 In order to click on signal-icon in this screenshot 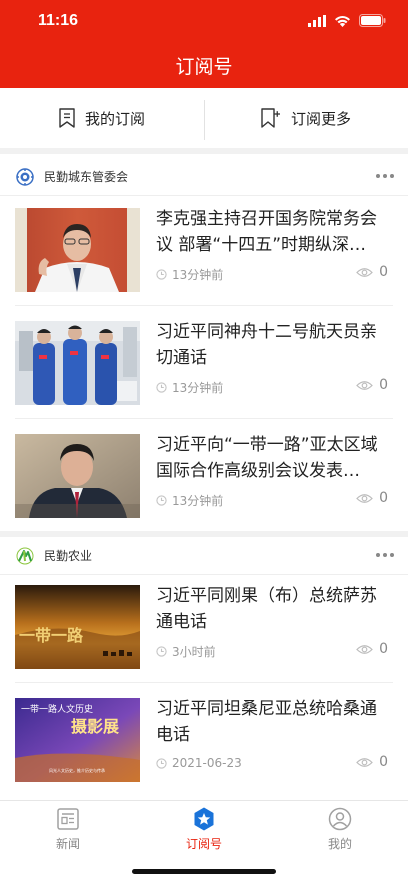, I will do `click(317, 20)`.